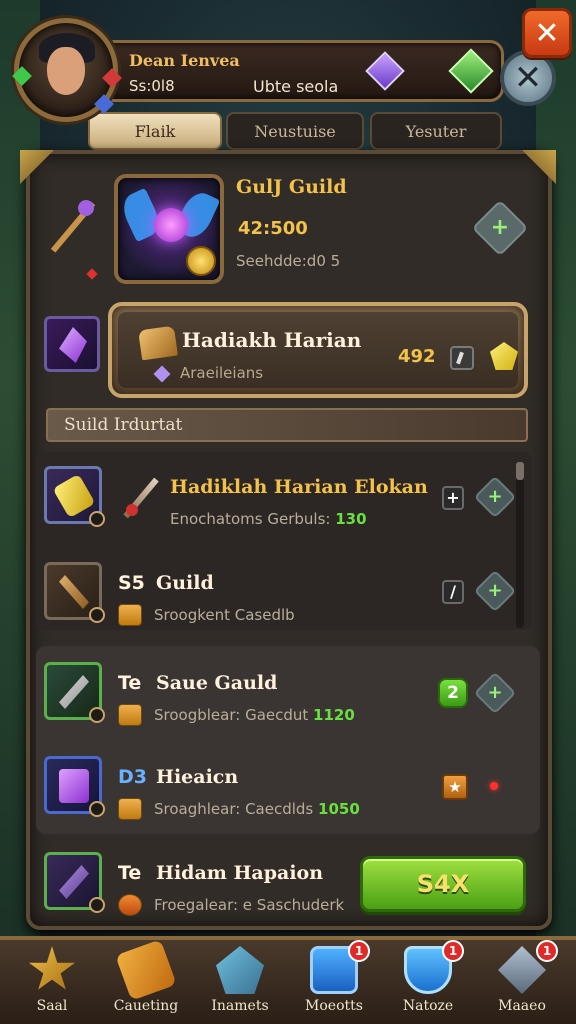  I want to click on player-avatar, so click(67, 70).